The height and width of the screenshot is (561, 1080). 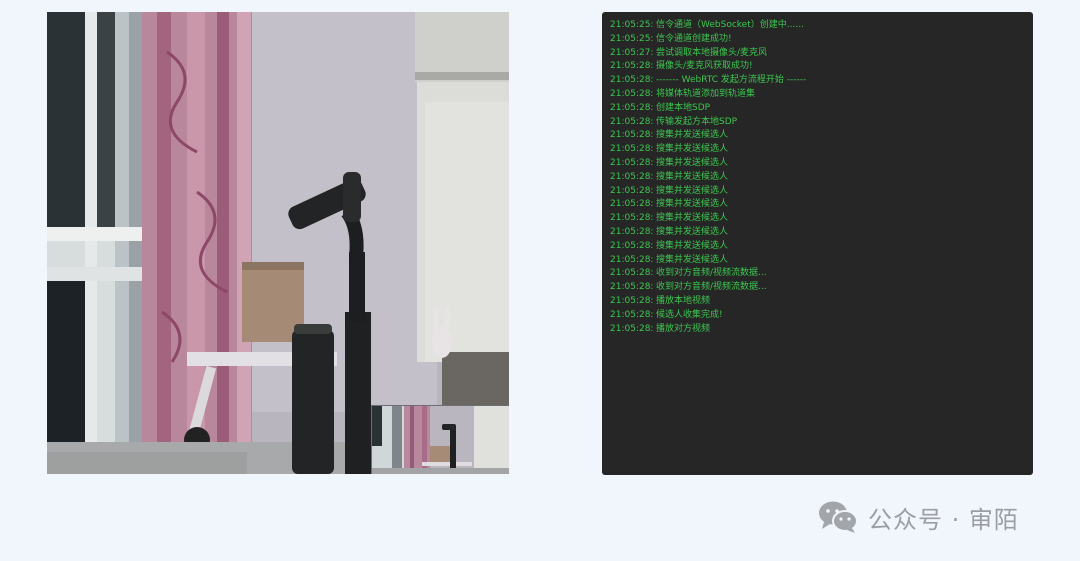 I want to click on watermark: 公众号 · 审陌, so click(x=918, y=517).